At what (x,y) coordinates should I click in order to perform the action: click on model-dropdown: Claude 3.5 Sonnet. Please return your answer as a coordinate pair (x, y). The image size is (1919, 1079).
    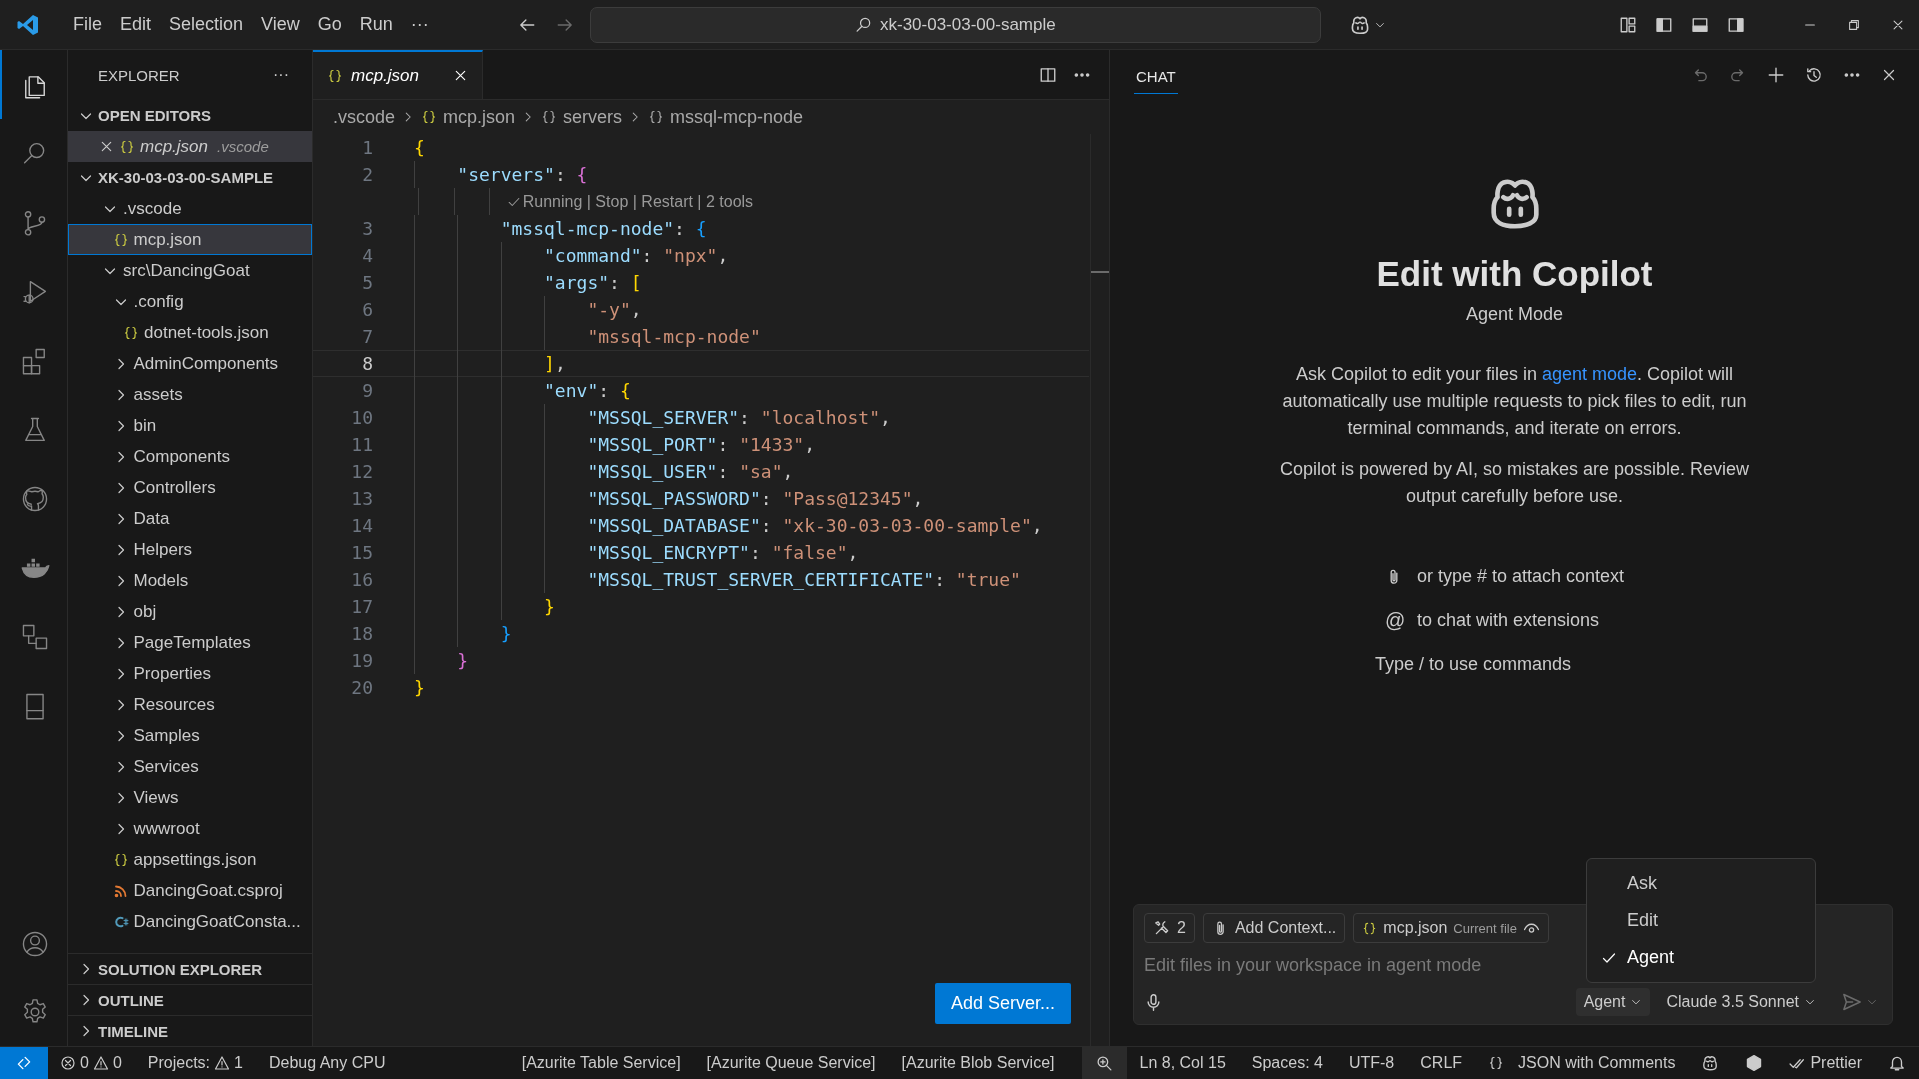
    Looking at the image, I should click on (1741, 1002).